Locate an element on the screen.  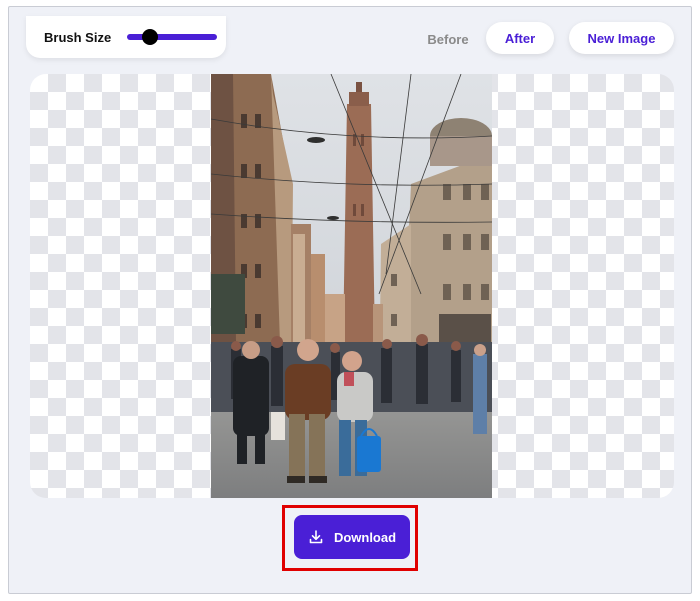
download-highlight: Download is located at coordinates (350, 538).